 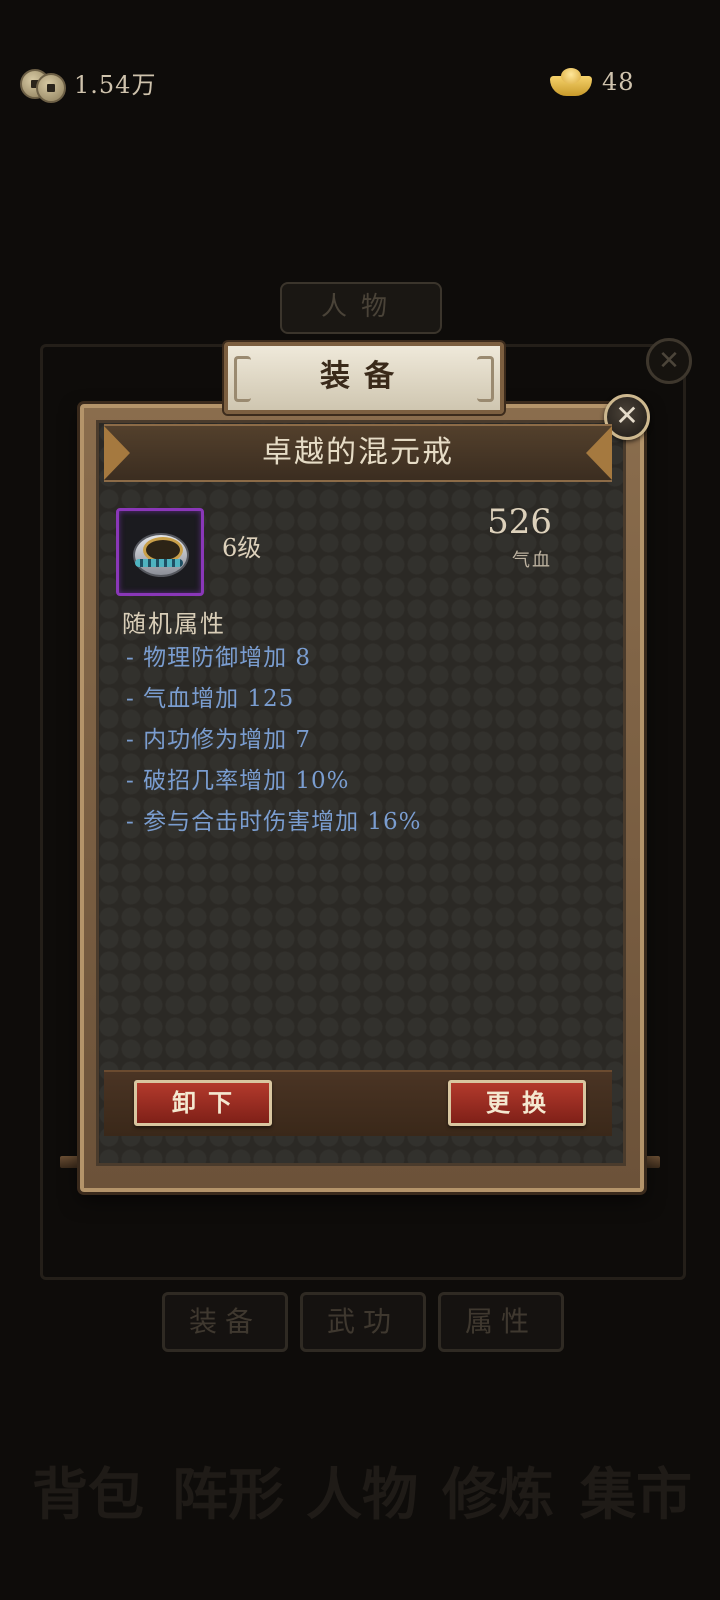 I want to click on main-stat-value: 526, so click(x=519, y=522).